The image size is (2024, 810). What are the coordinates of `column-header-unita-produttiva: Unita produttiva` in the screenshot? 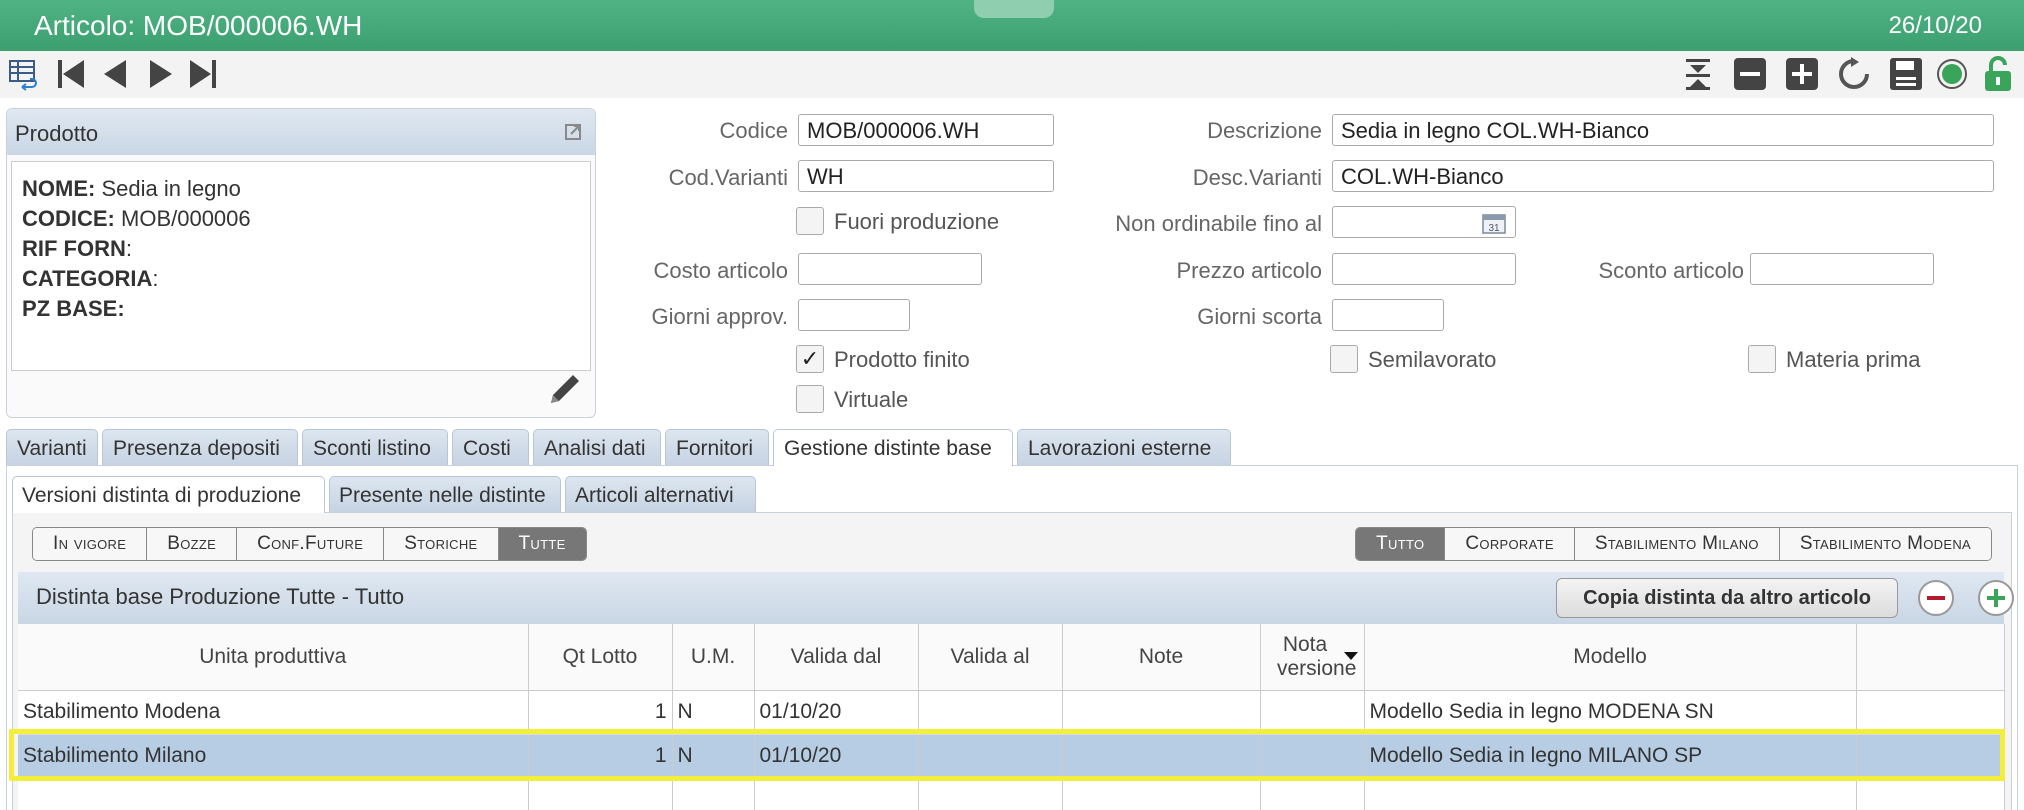 It's located at (273, 657).